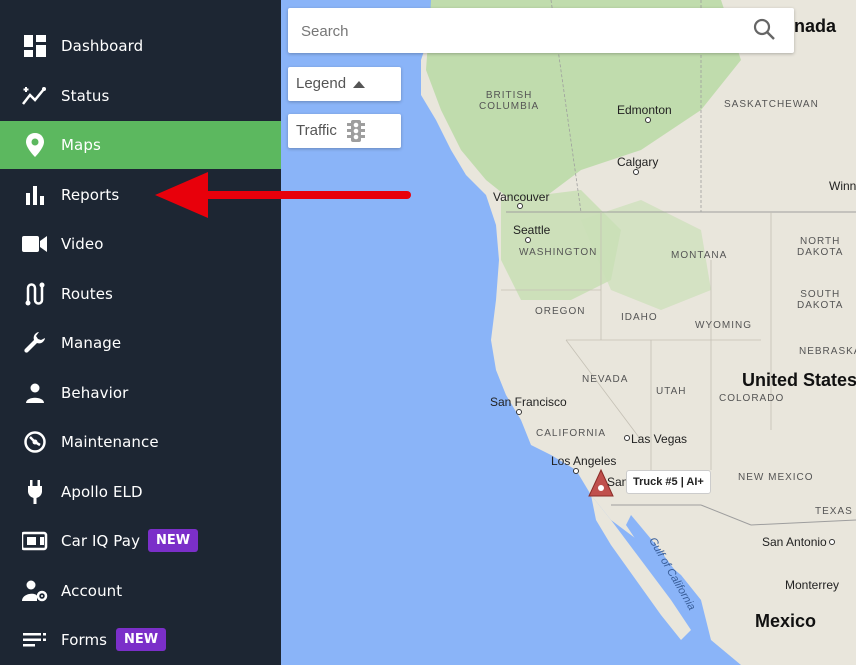  Describe the element at coordinates (91, 343) in the screenshot. I see `sidebar-item-label: Manage` at that location.